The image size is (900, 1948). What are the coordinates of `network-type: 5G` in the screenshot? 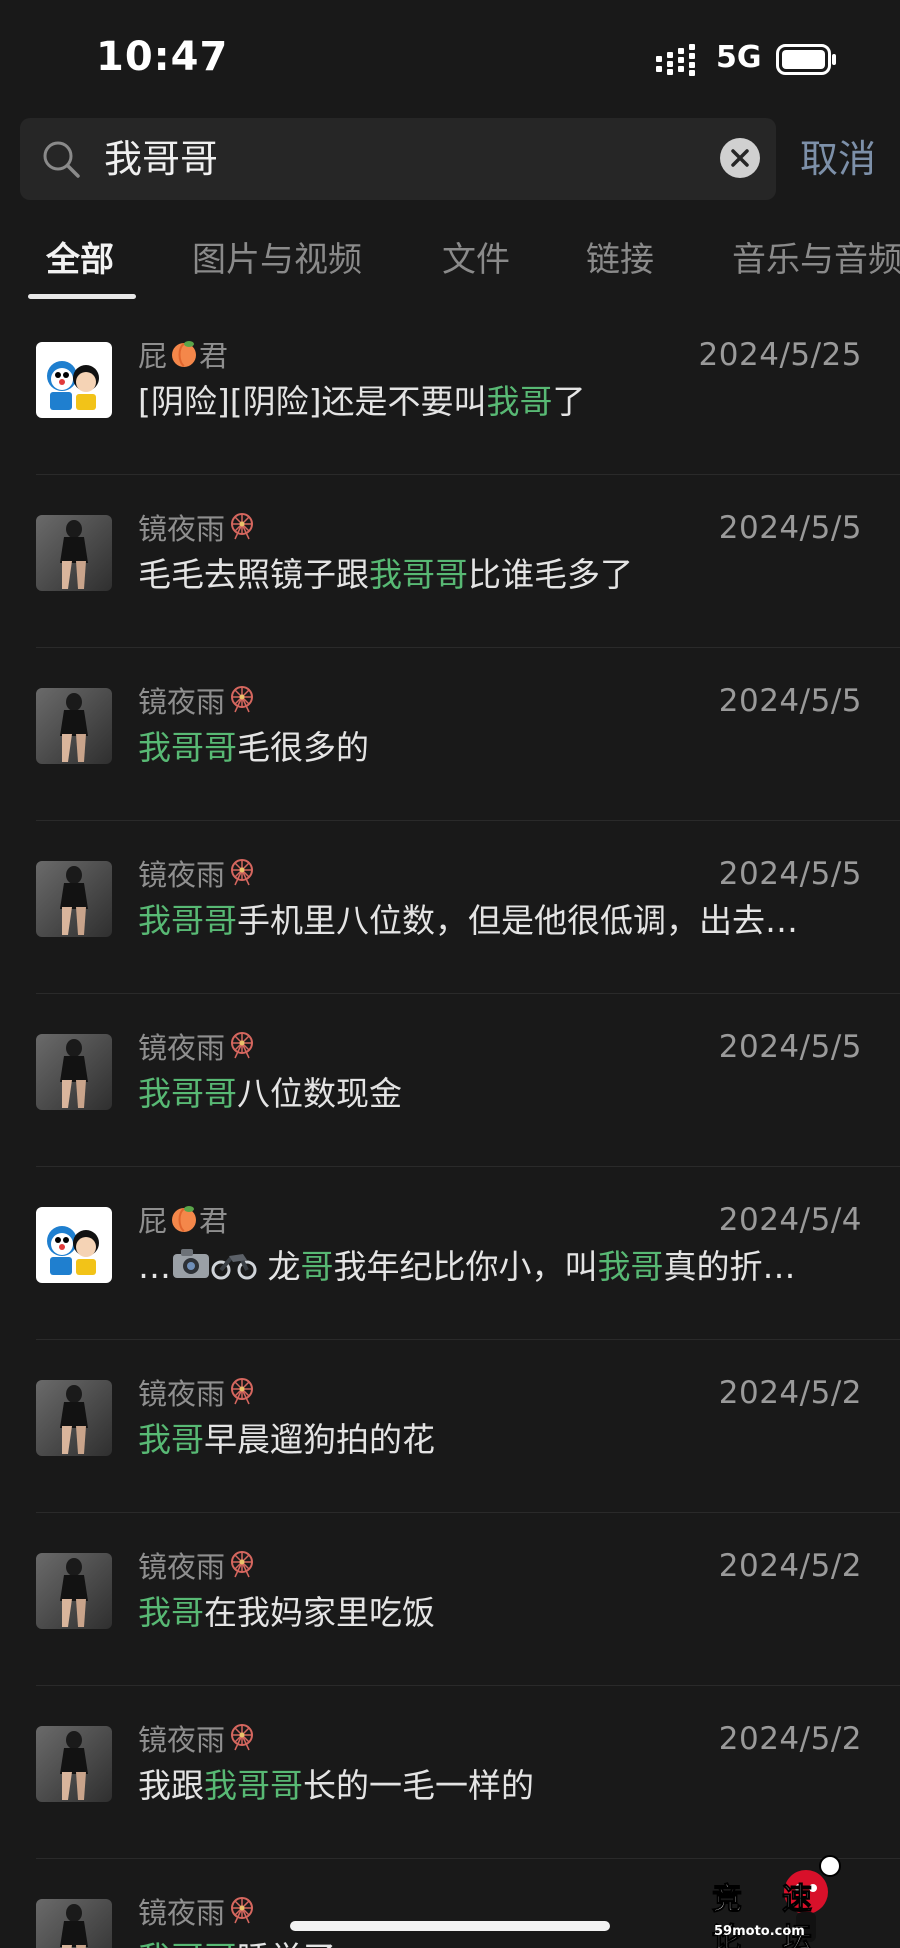 It's located at (739, 57).